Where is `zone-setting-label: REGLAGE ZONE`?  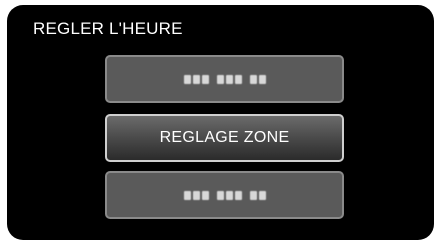
zone-setting-label: REGLAGE ZONE is located at coordinates (224, 137).